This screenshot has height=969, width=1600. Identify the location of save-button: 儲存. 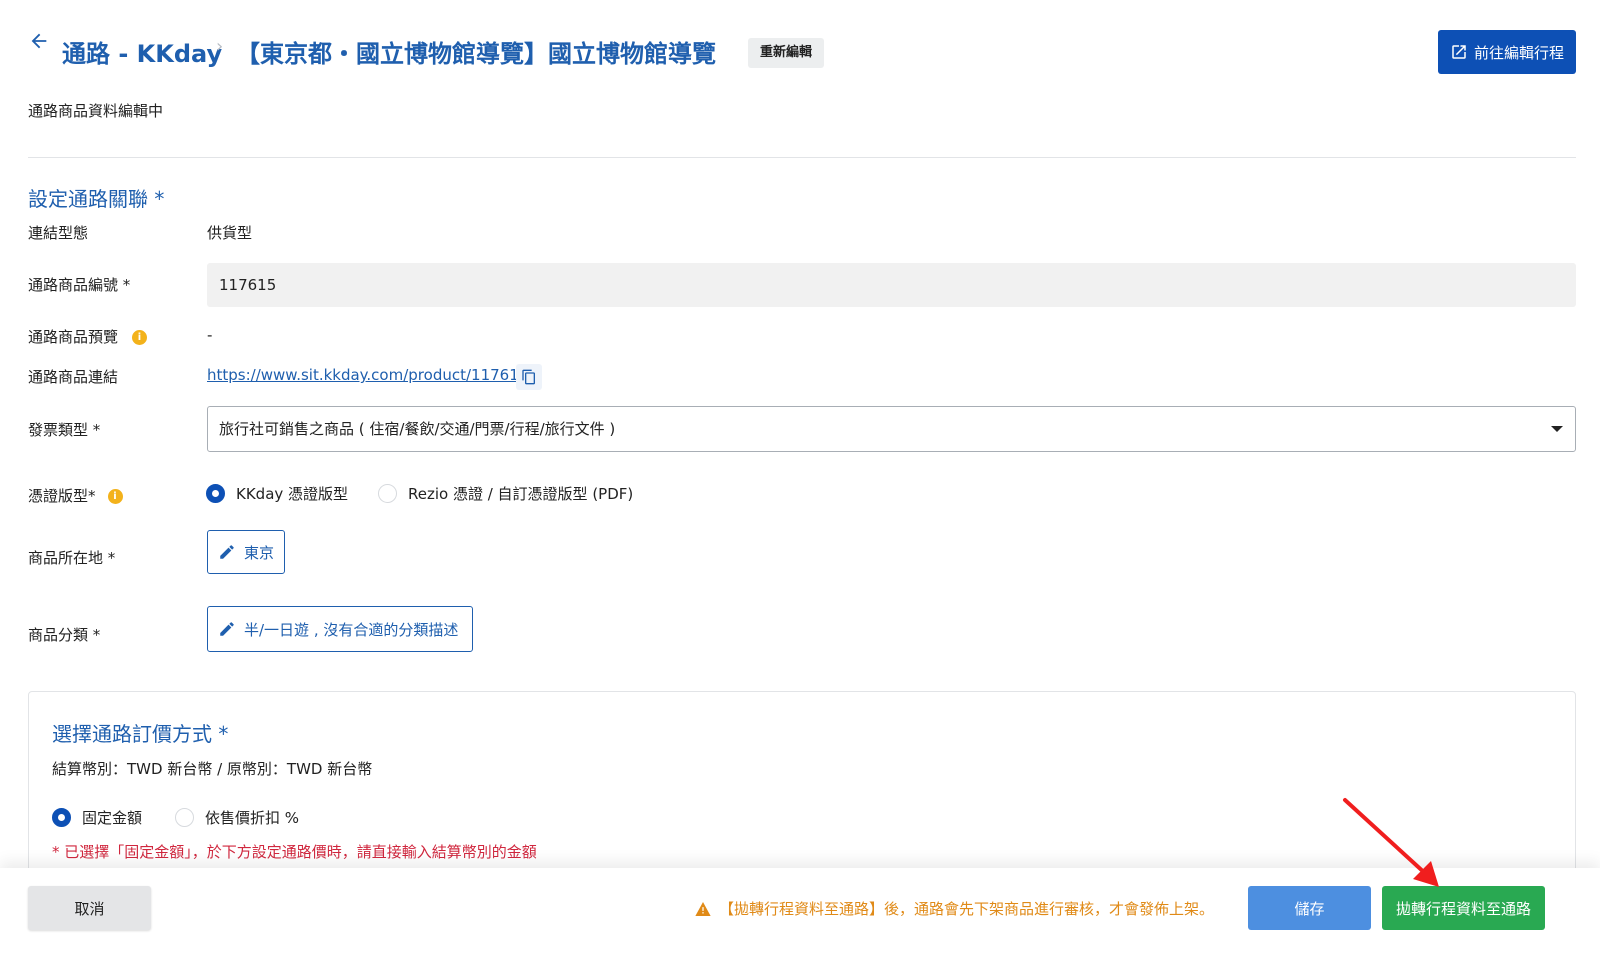
(1309, 908).